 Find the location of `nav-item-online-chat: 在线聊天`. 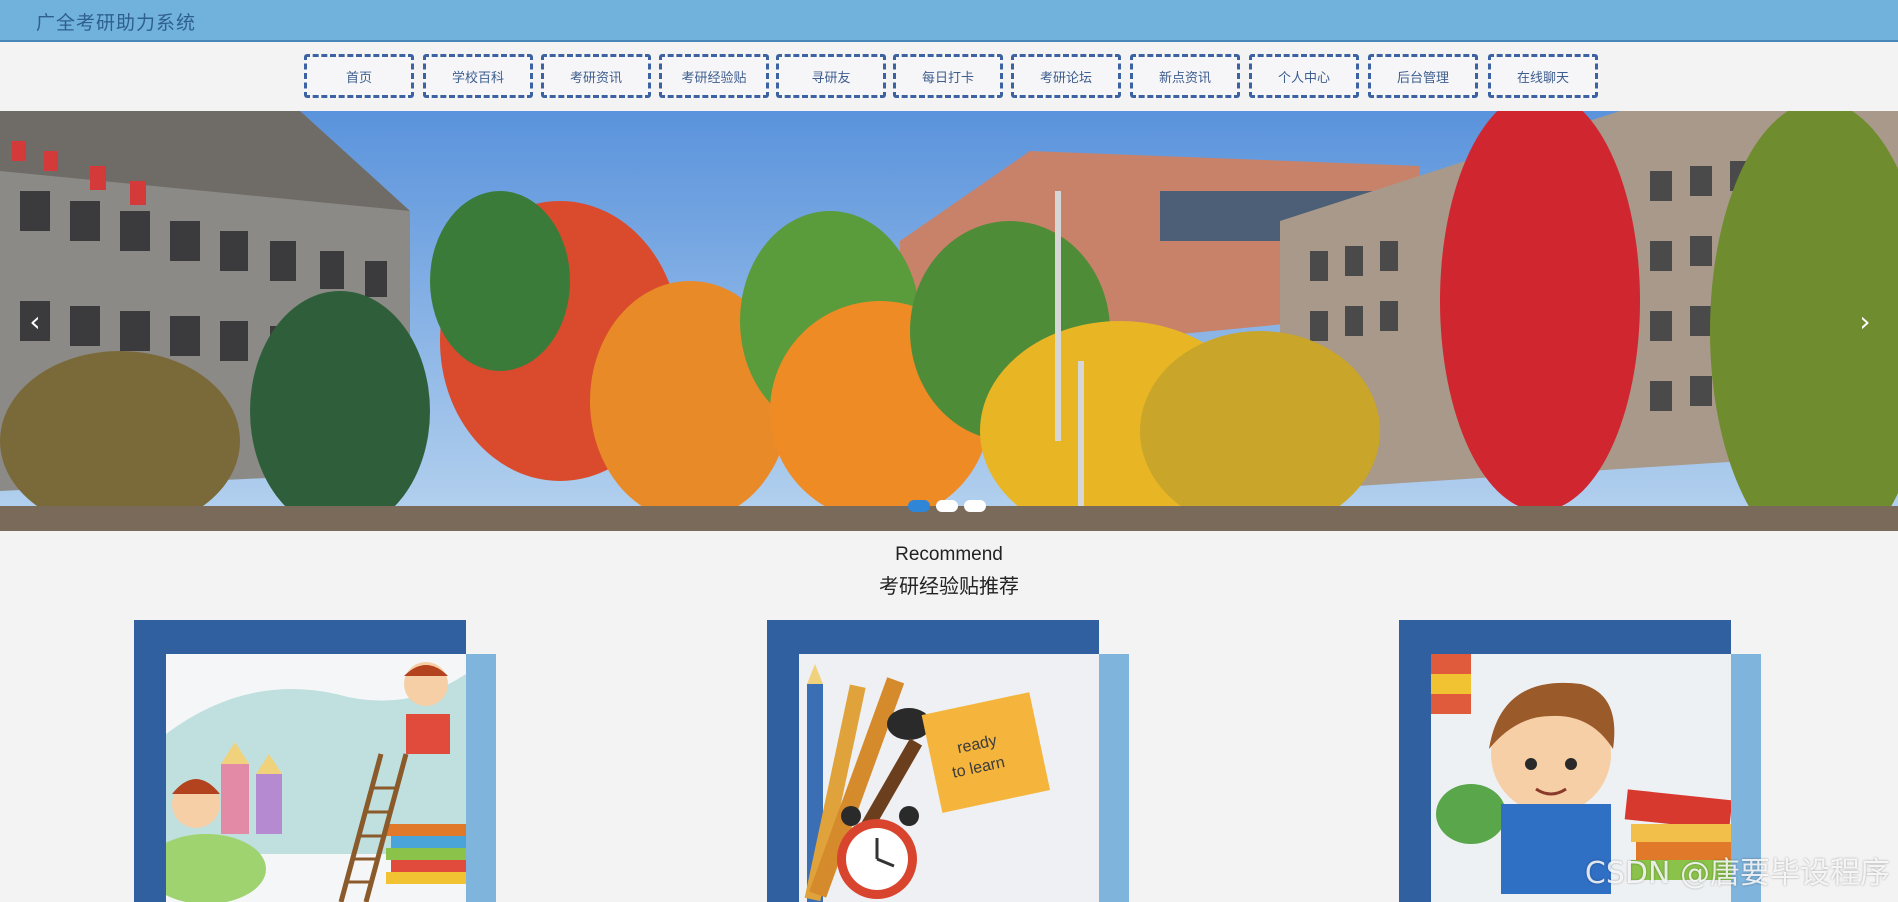

nav-item-online-chat: 在线聊天 is located at coordinates (1543, 76).